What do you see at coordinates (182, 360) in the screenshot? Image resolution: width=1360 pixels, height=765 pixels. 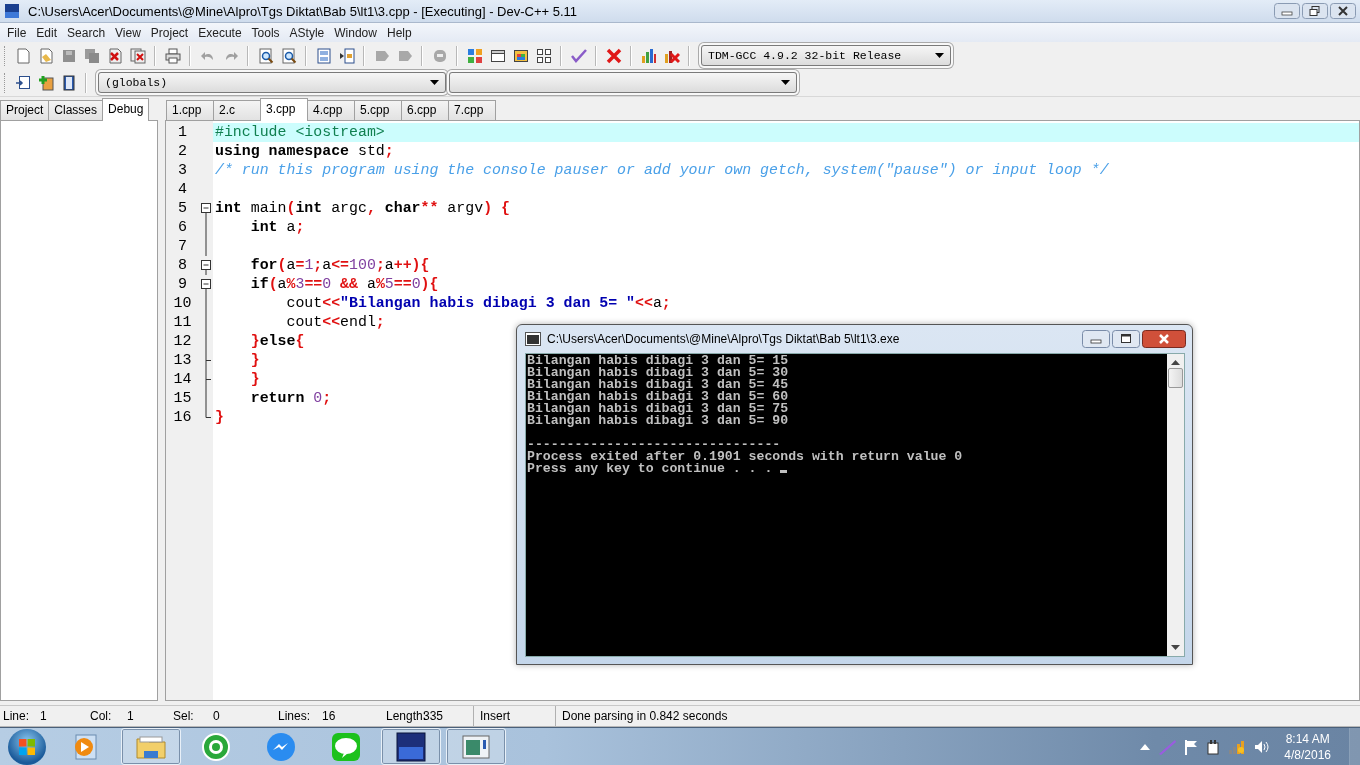 I see `line-number: 13` at bounding box center [182, 360].